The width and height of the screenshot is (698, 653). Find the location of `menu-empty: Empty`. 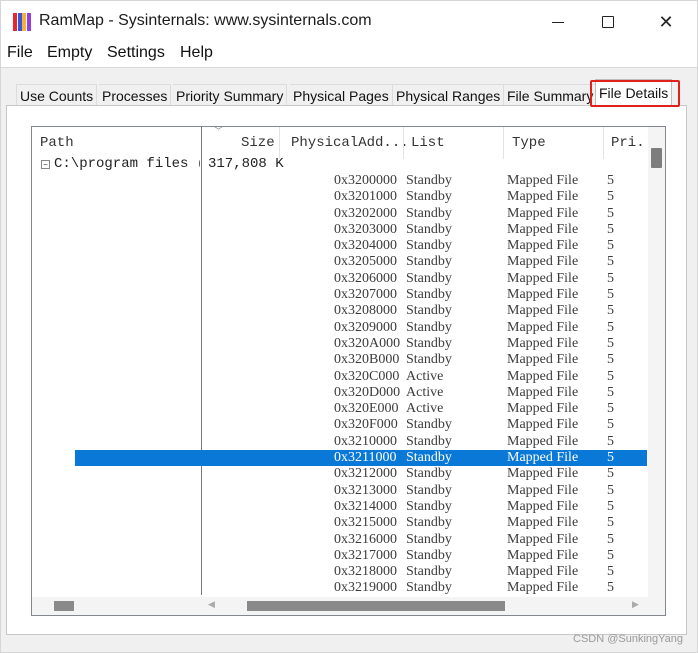

menu-empty: Empty is located at coordinates (69, 53).